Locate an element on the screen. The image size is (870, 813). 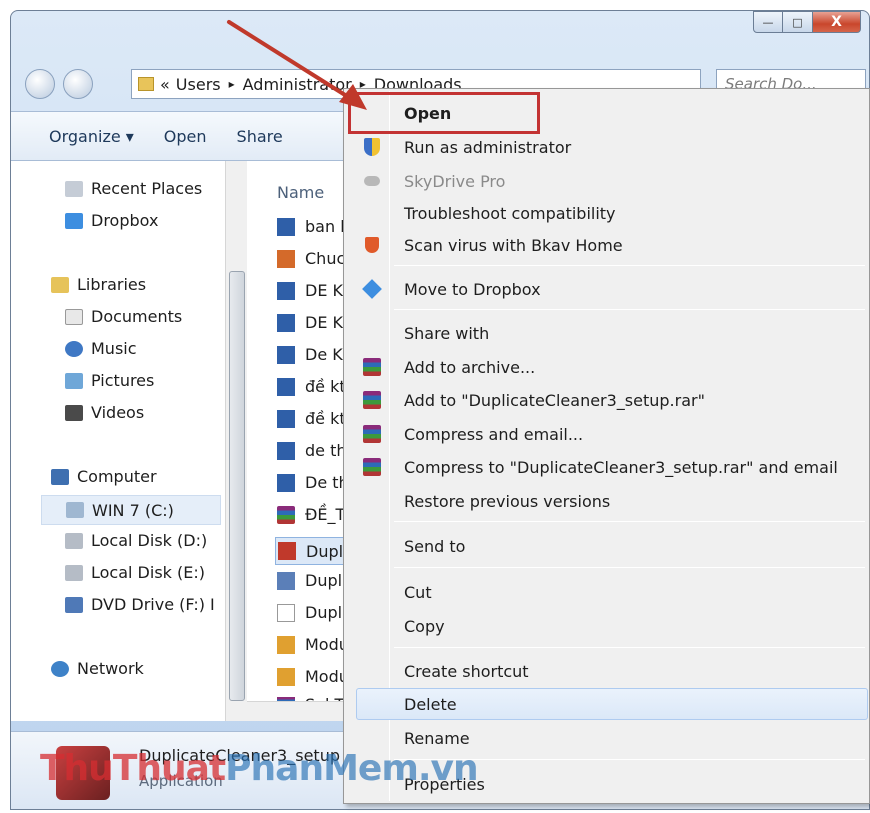
minimize-button: — is located at coordinates (768, 22).